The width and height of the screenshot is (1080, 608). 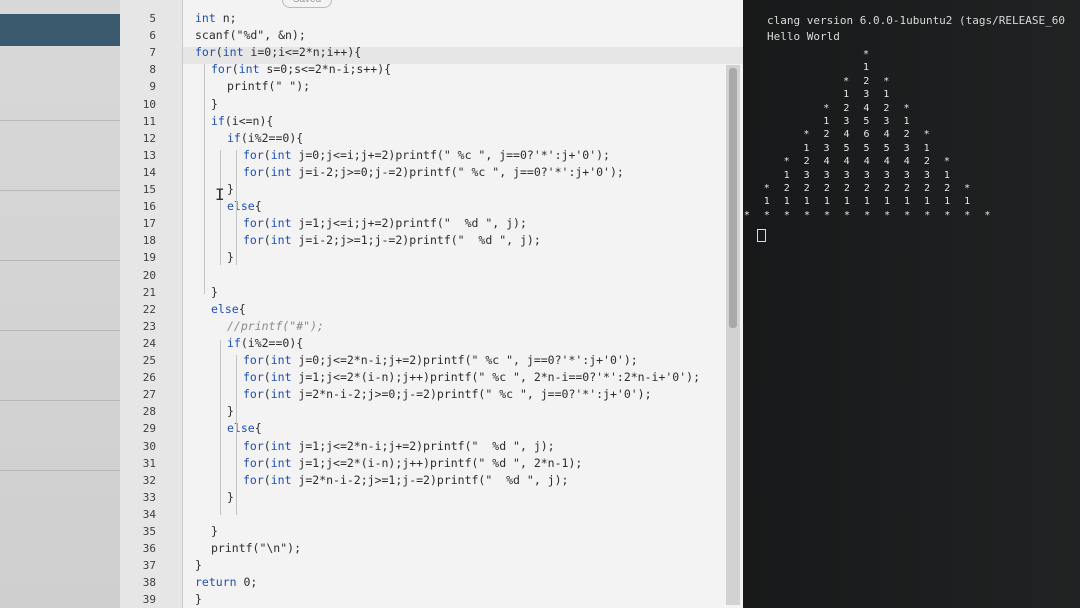 I want to click on code-line: return 0;, so click(x=226, y=582).